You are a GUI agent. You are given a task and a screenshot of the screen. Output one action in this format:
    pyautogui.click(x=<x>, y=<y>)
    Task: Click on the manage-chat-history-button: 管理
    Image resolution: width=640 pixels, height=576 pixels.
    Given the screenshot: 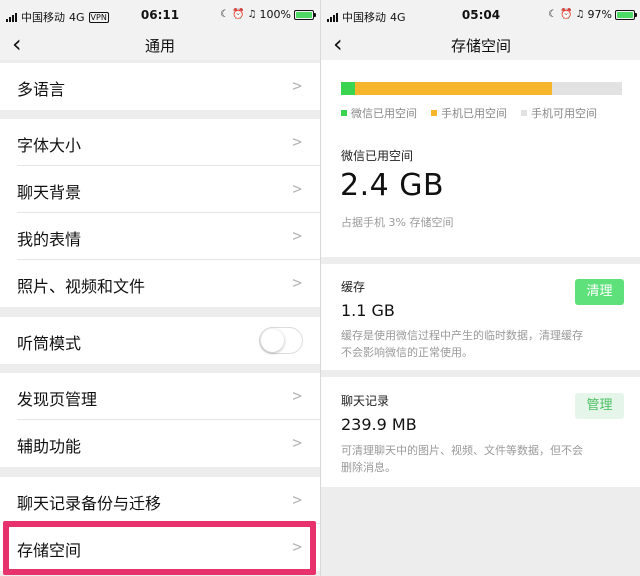 What is the action you would take?
    pyautogui.click(x=599, y=406)
    